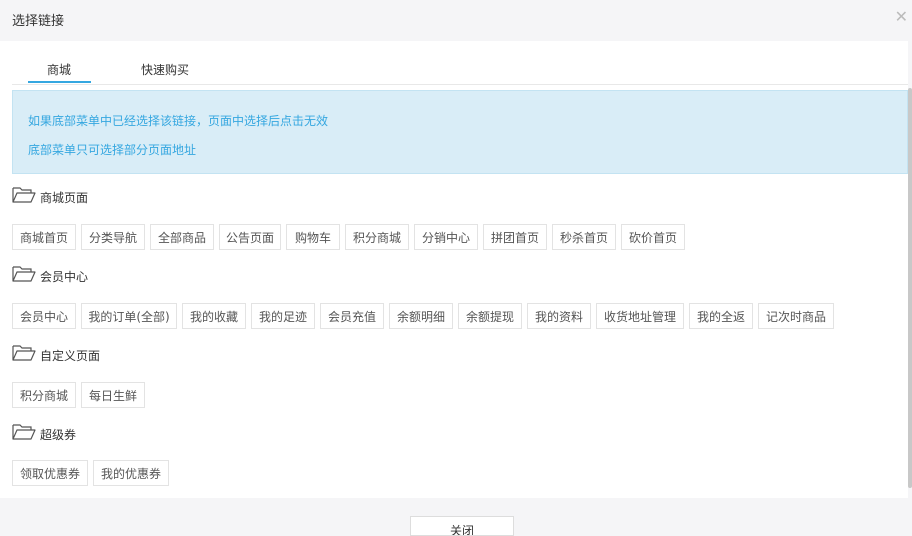 The width and height of the screenshot is (912, 536). What do you see at coordinates (112, 150) in the screenshot?
I see `notice-line-2: 底部菜单只可选择部分页面地址` at bounding box center [112, 150].